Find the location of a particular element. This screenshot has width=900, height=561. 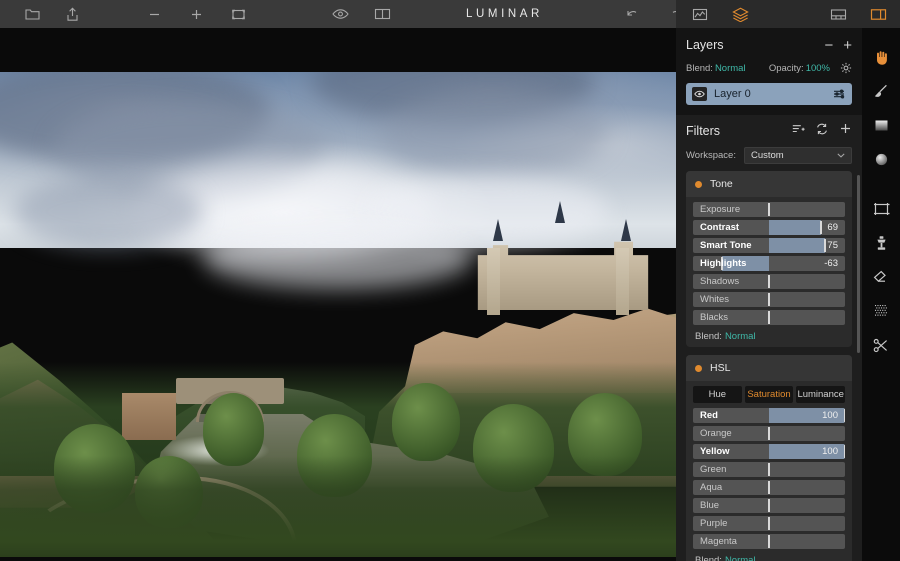

gradient-mask-tool-icon is located at coordinates (881, 125).